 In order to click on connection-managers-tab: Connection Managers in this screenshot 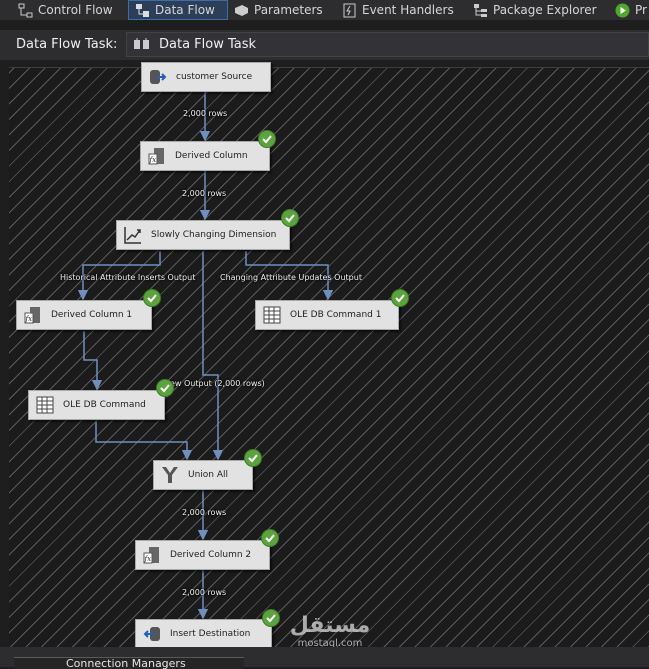, I will do `click(129, 663)`.